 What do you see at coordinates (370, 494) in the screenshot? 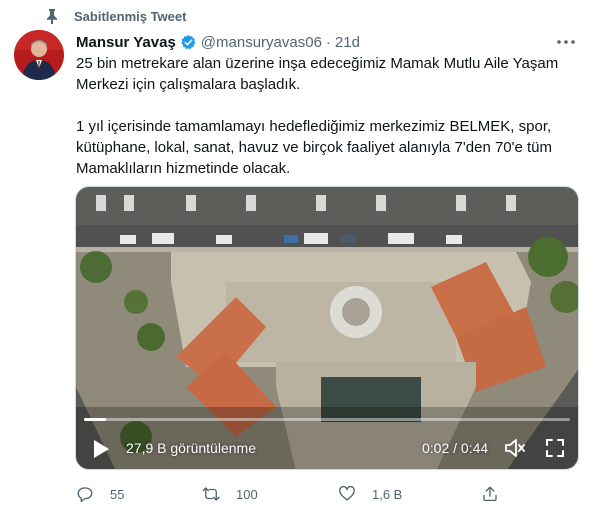
I see `like-button: 1,6 B` at bounding box center [370, 494].